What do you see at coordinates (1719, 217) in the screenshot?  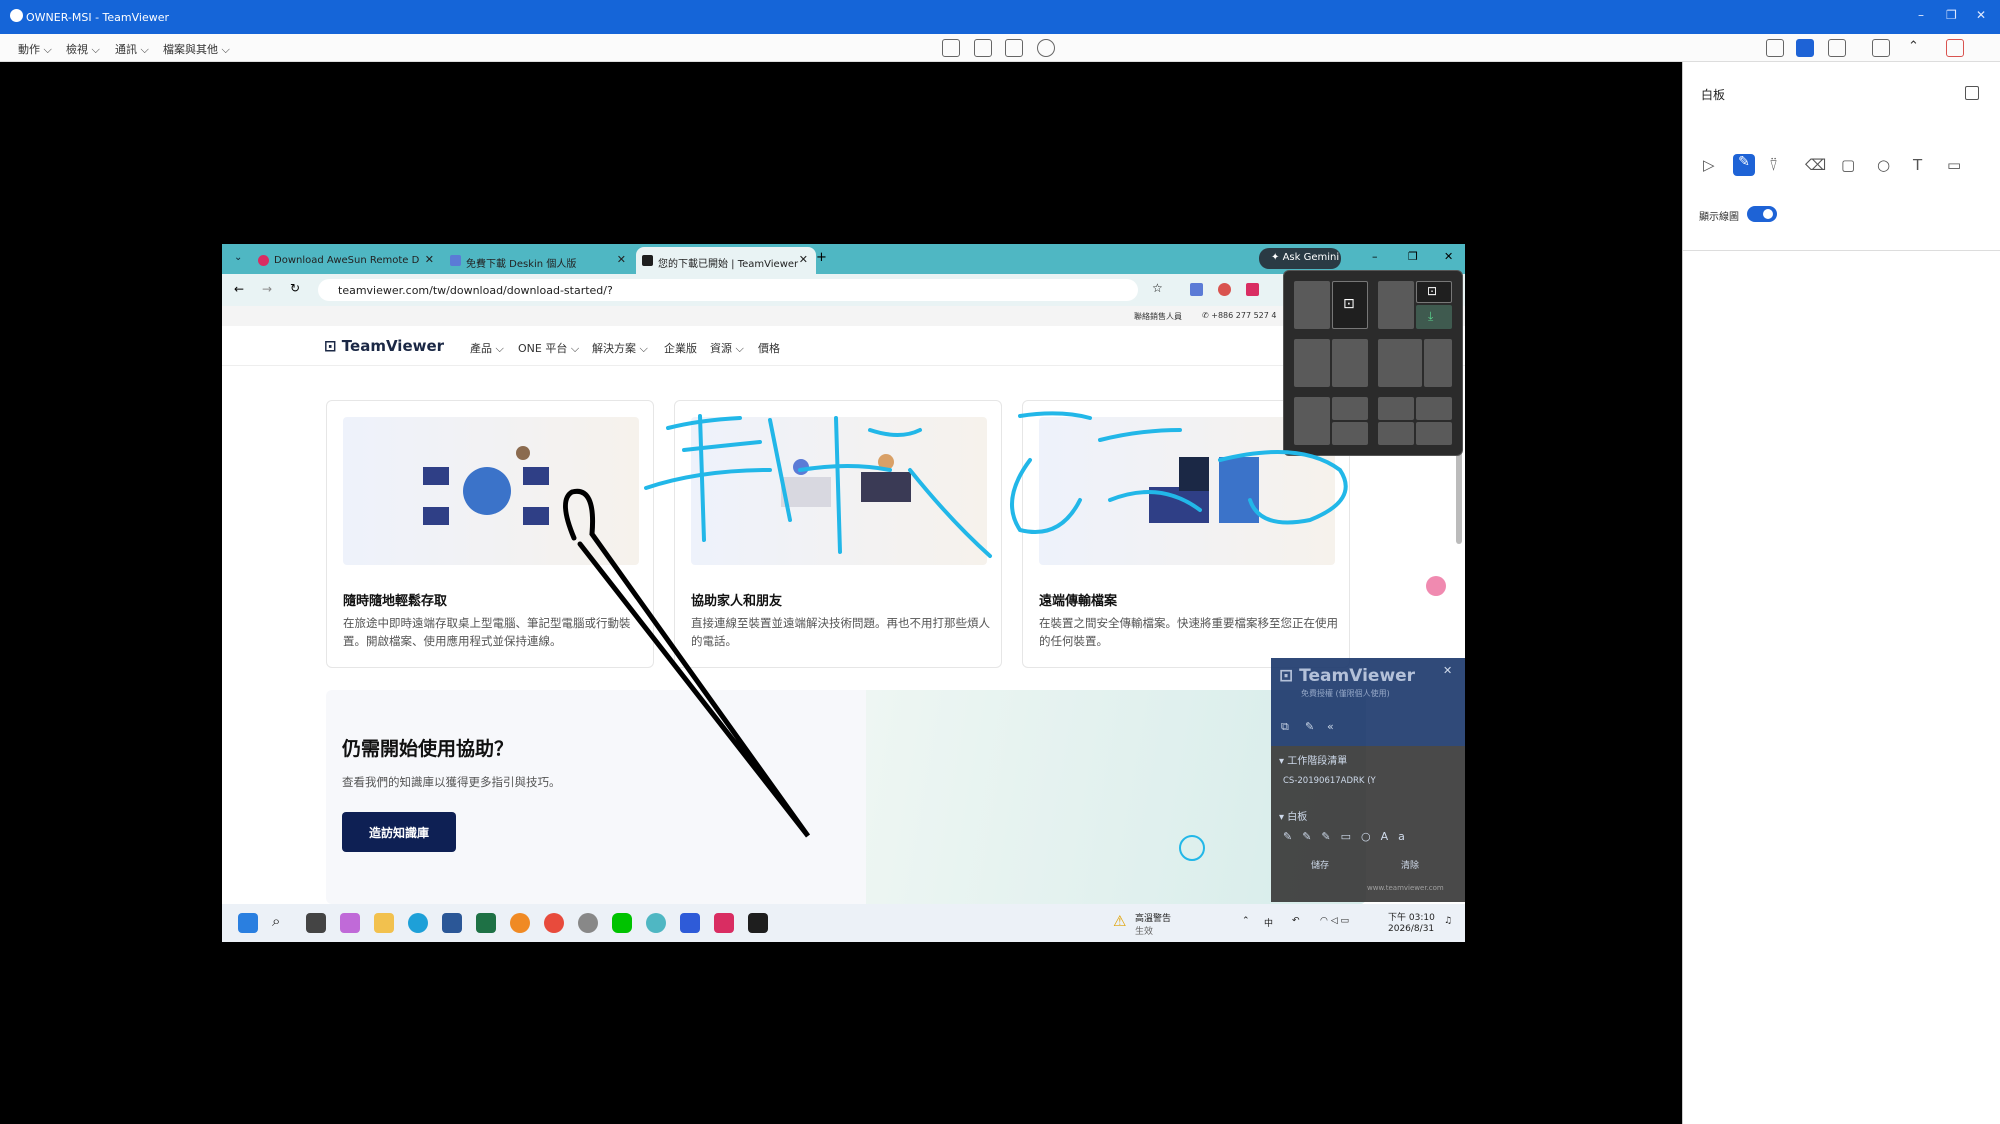 I see `show-strokes-label: 顯示線圖` at bounding box center [1719, 217].